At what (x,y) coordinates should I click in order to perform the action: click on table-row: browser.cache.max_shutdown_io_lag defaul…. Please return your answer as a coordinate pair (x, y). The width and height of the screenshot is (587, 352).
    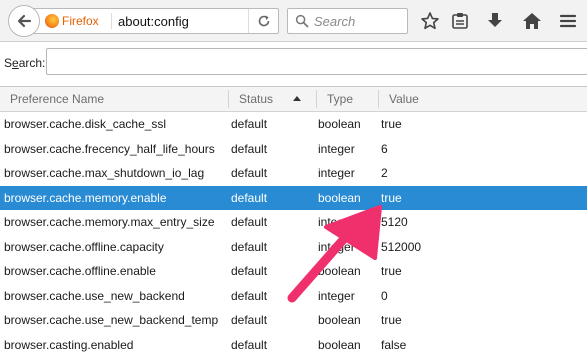
    Looking at the image, I should click on (293, 173).